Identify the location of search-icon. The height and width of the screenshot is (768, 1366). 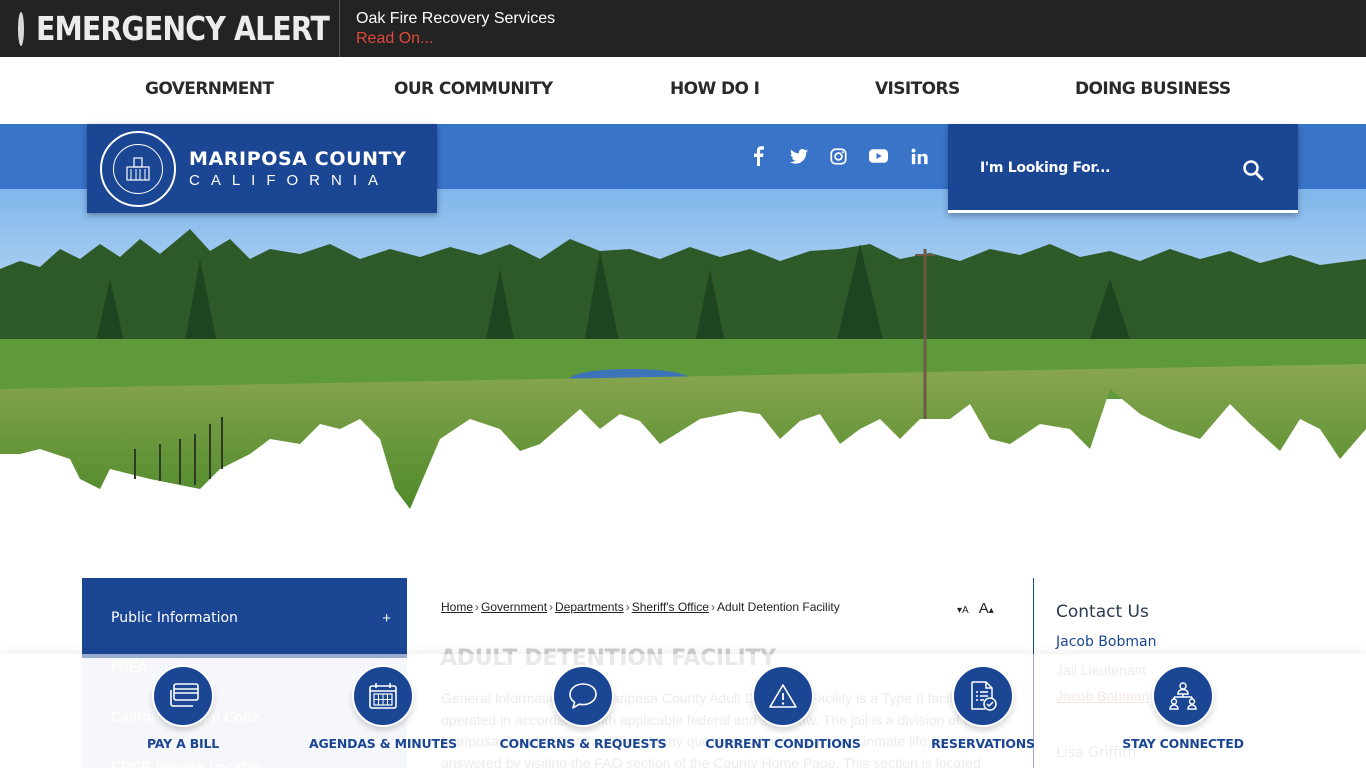
(1253, 170).